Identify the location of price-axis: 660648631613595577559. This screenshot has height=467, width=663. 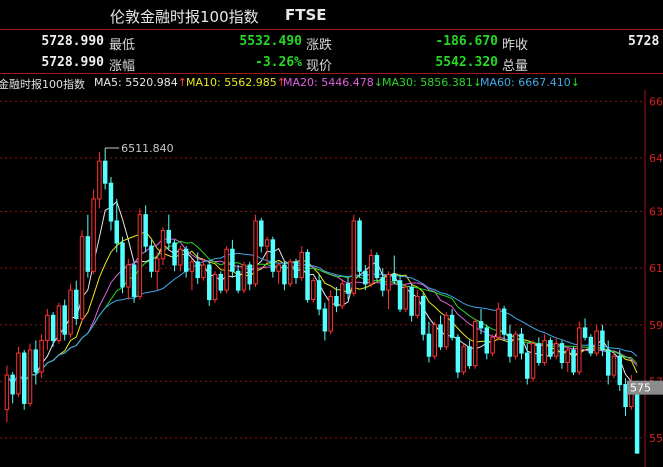
(653, 278).